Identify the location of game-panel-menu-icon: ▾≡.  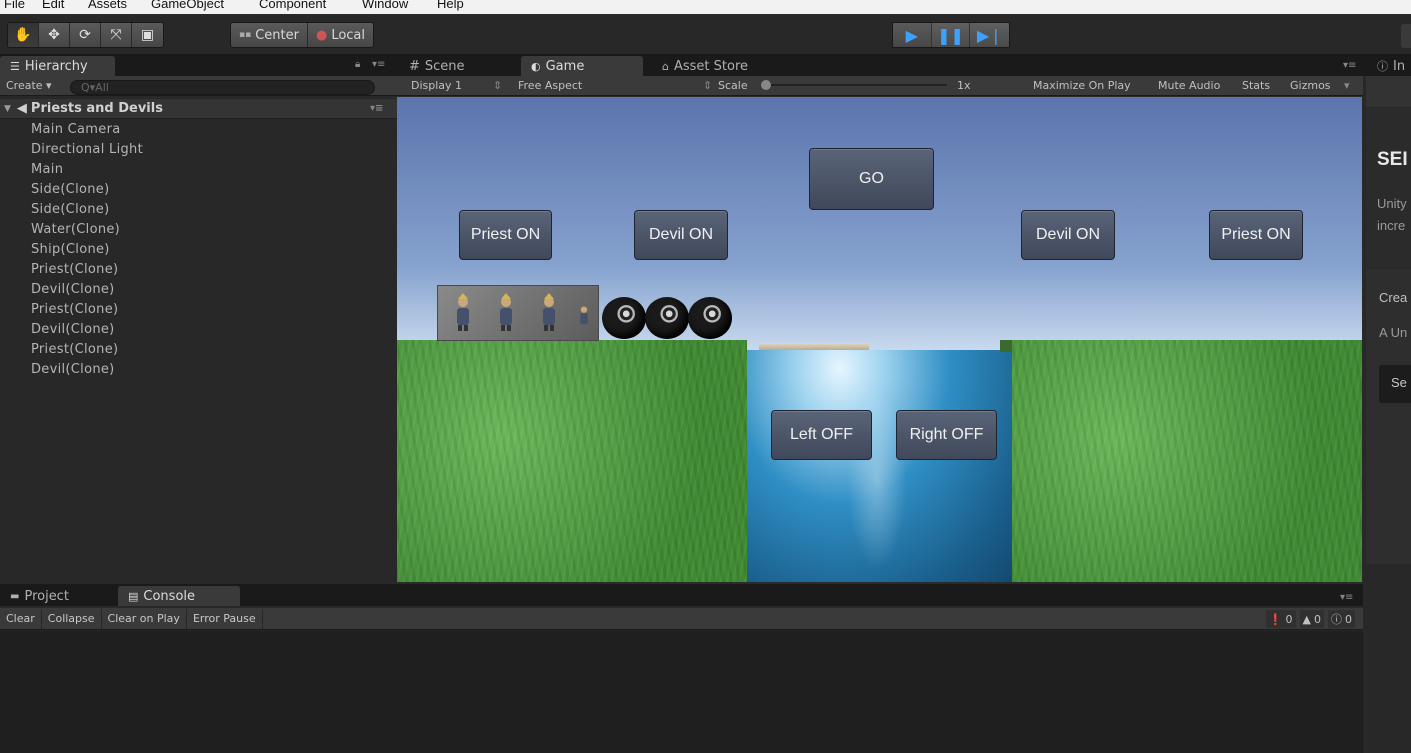
(1349, 65).